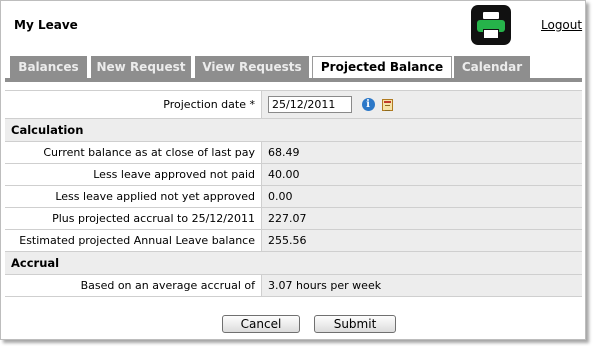 The height and width of the screenshot is (346, 594). Describe the element at coordinates (387, 104) in the screenshot. I see `calendar-icon` at that location.